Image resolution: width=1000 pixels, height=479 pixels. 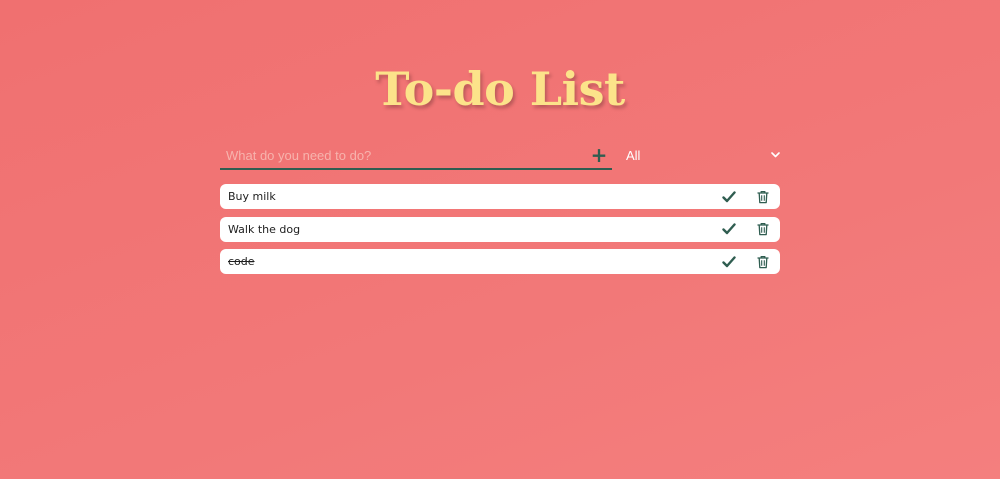 I want to click on todo-form: +, so click(x=416, y=156).